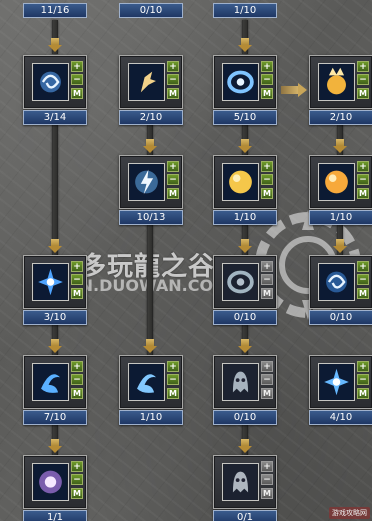  I want to click on skill-node-r2c4: + − M 1/10, so click(340, 190).